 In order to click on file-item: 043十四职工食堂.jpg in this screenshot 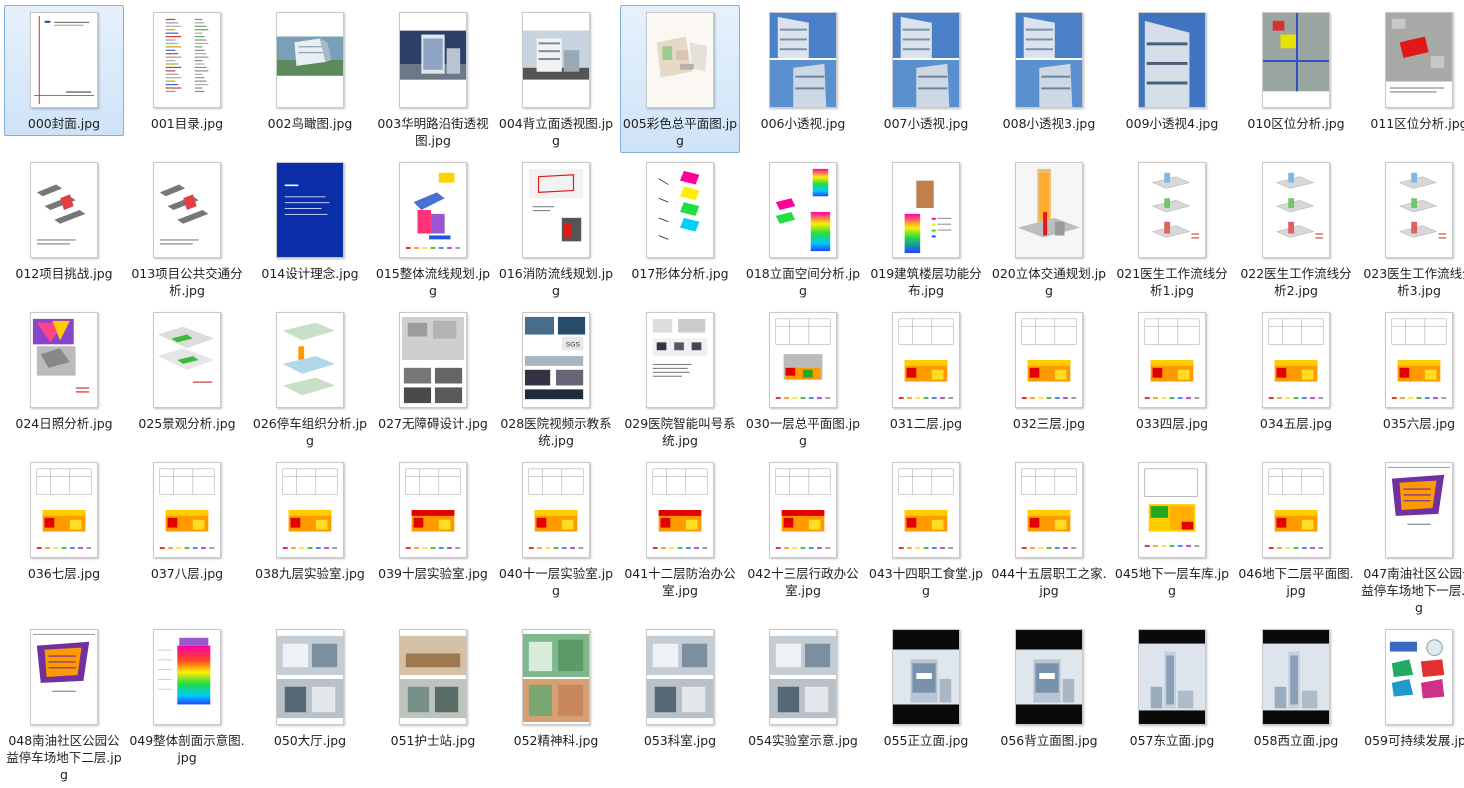, I will do `click(926, 529)`.